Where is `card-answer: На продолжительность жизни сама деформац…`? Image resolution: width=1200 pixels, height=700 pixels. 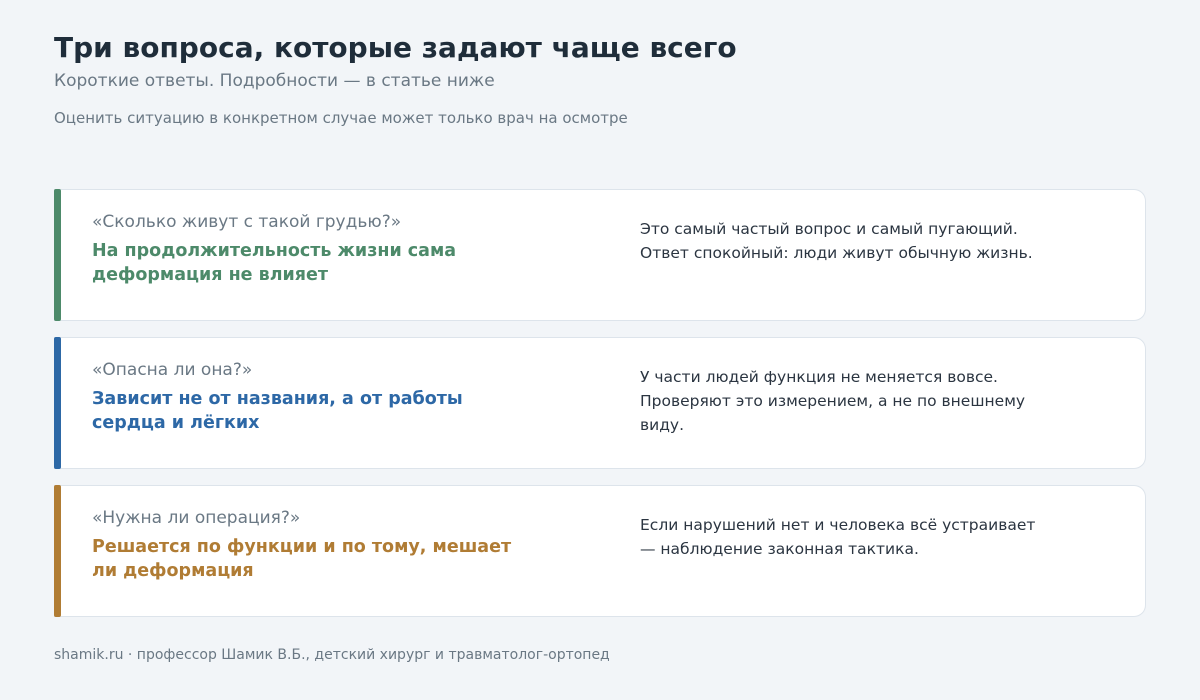
card-answer: На продолжительность жизни сама деформац… is located at coordinates (274, 263).